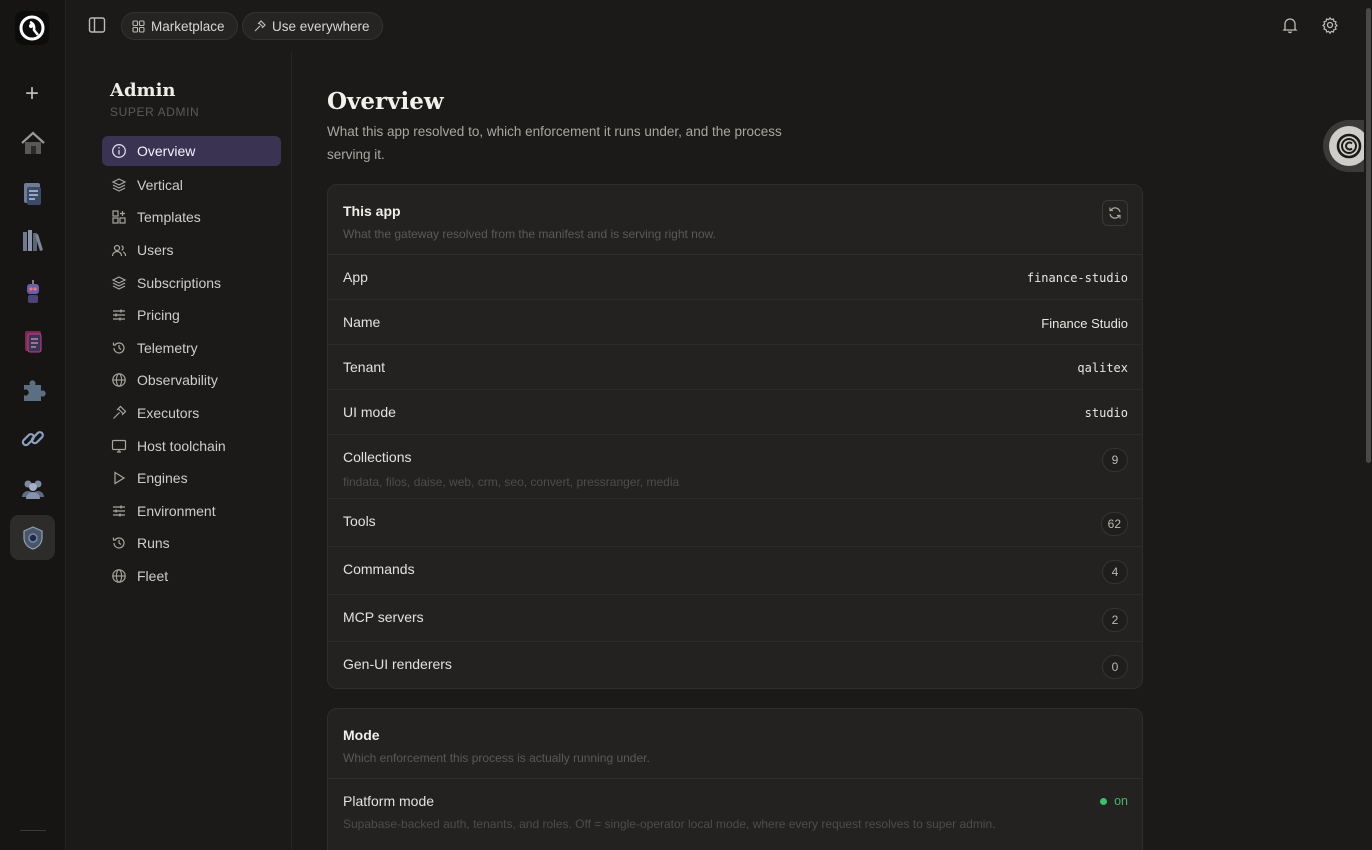 The image size is (1372, 850). I want to click on nav-item-pricing: Pricing, so click(191, 315).